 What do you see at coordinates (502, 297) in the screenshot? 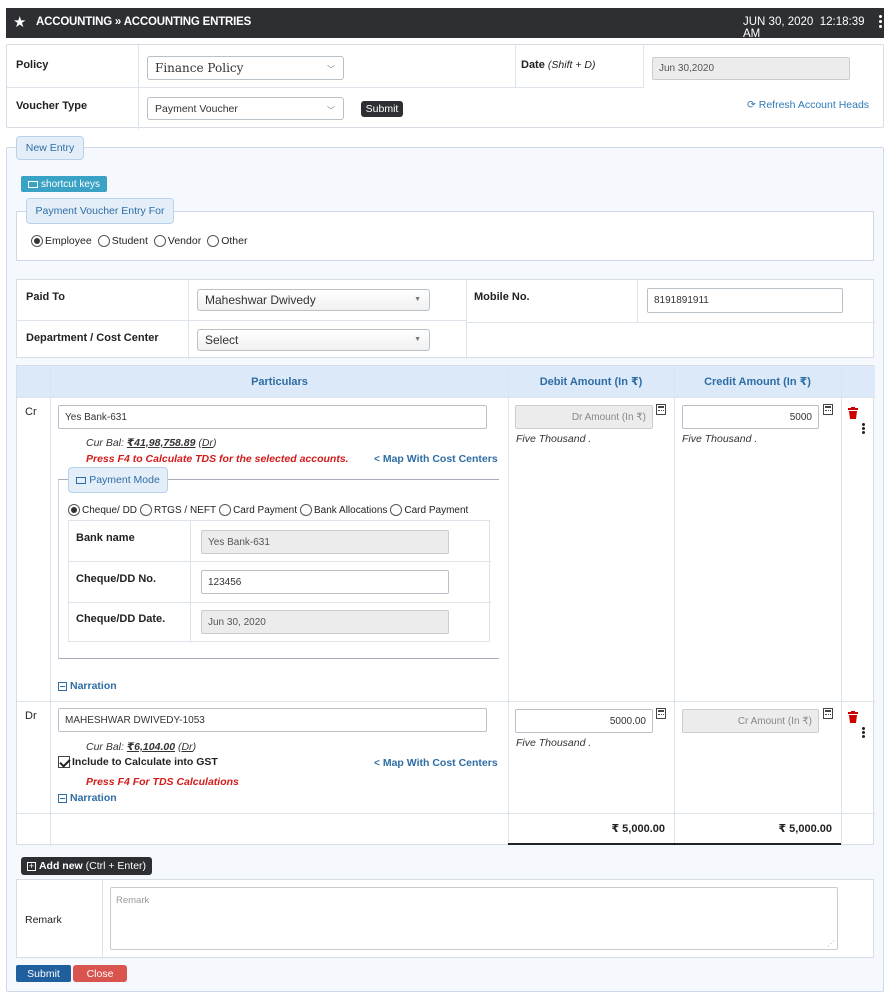
I see `mobile-label: Mobile No.` at bounding box center [502, 297].